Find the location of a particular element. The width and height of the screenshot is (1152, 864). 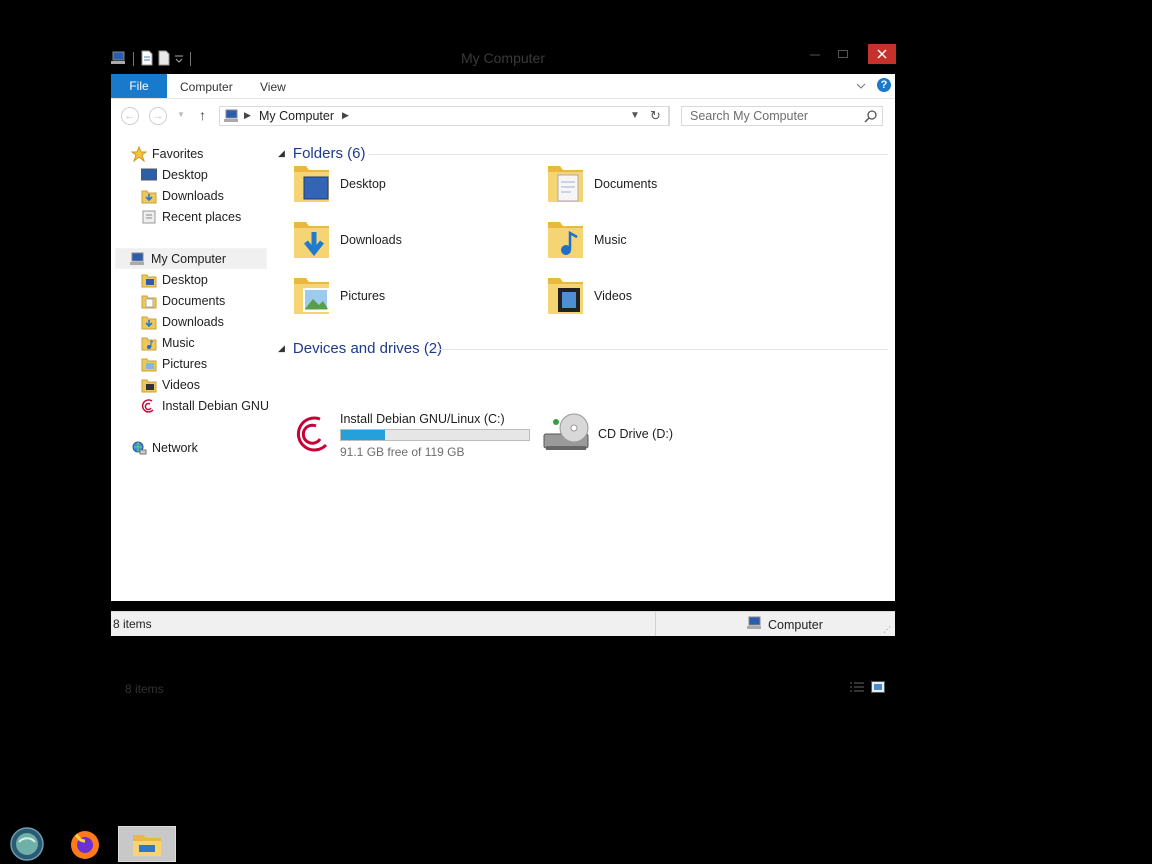

maximize-button is located at coordinates (843, 54).